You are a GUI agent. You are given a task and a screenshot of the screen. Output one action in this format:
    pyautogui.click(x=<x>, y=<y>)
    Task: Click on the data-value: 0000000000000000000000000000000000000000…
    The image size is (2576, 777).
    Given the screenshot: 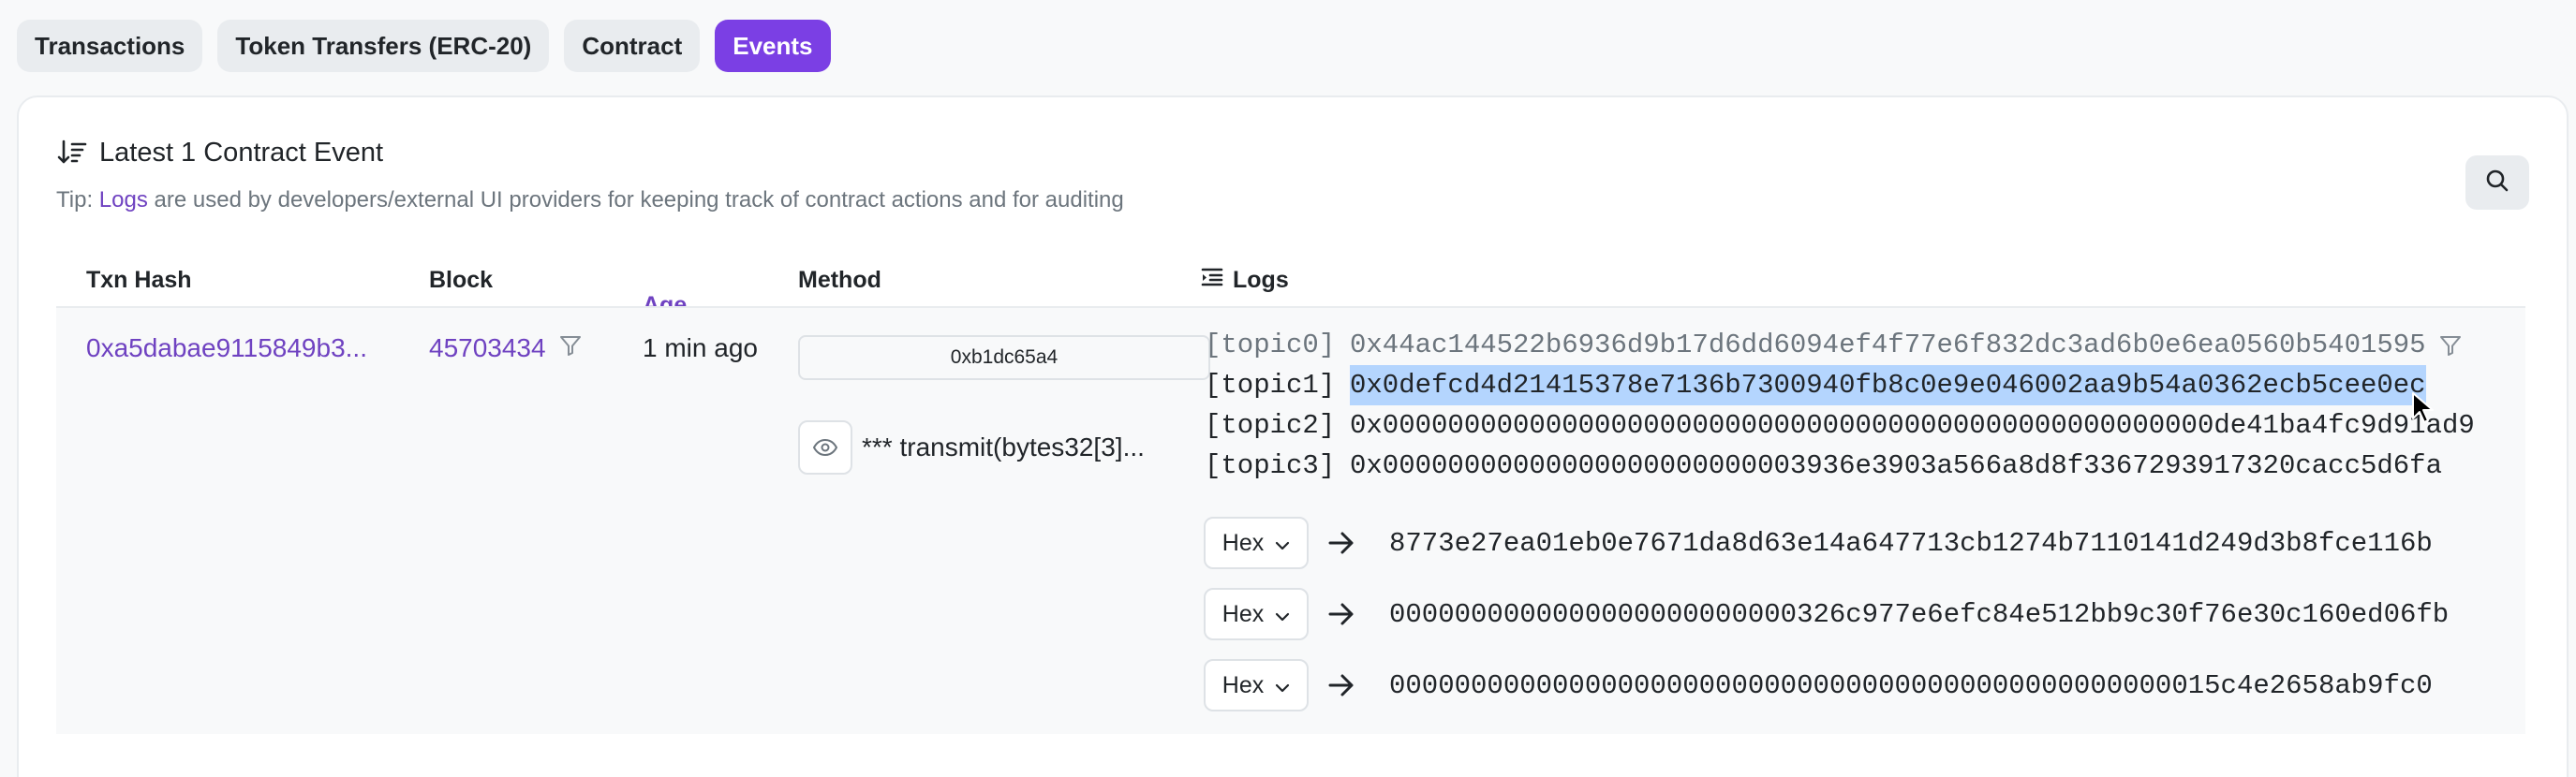 What is the action you would take?
    pyautogui.click(x=1911, y=685)
    